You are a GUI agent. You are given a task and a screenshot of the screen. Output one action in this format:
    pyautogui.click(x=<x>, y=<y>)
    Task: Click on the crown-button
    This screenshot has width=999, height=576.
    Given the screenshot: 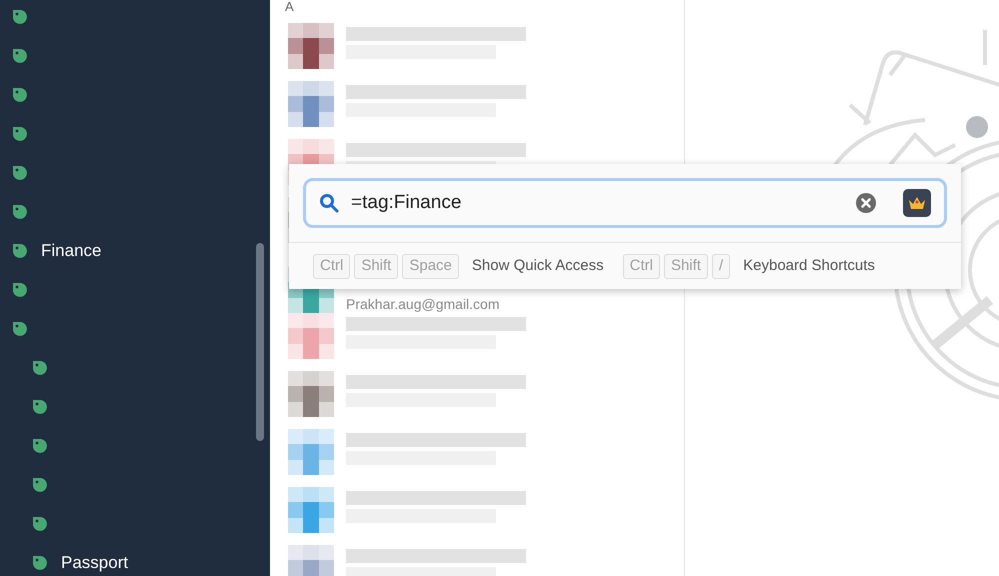 What is the action you would take?
    pyautogui.click(x=917, y=203)
    